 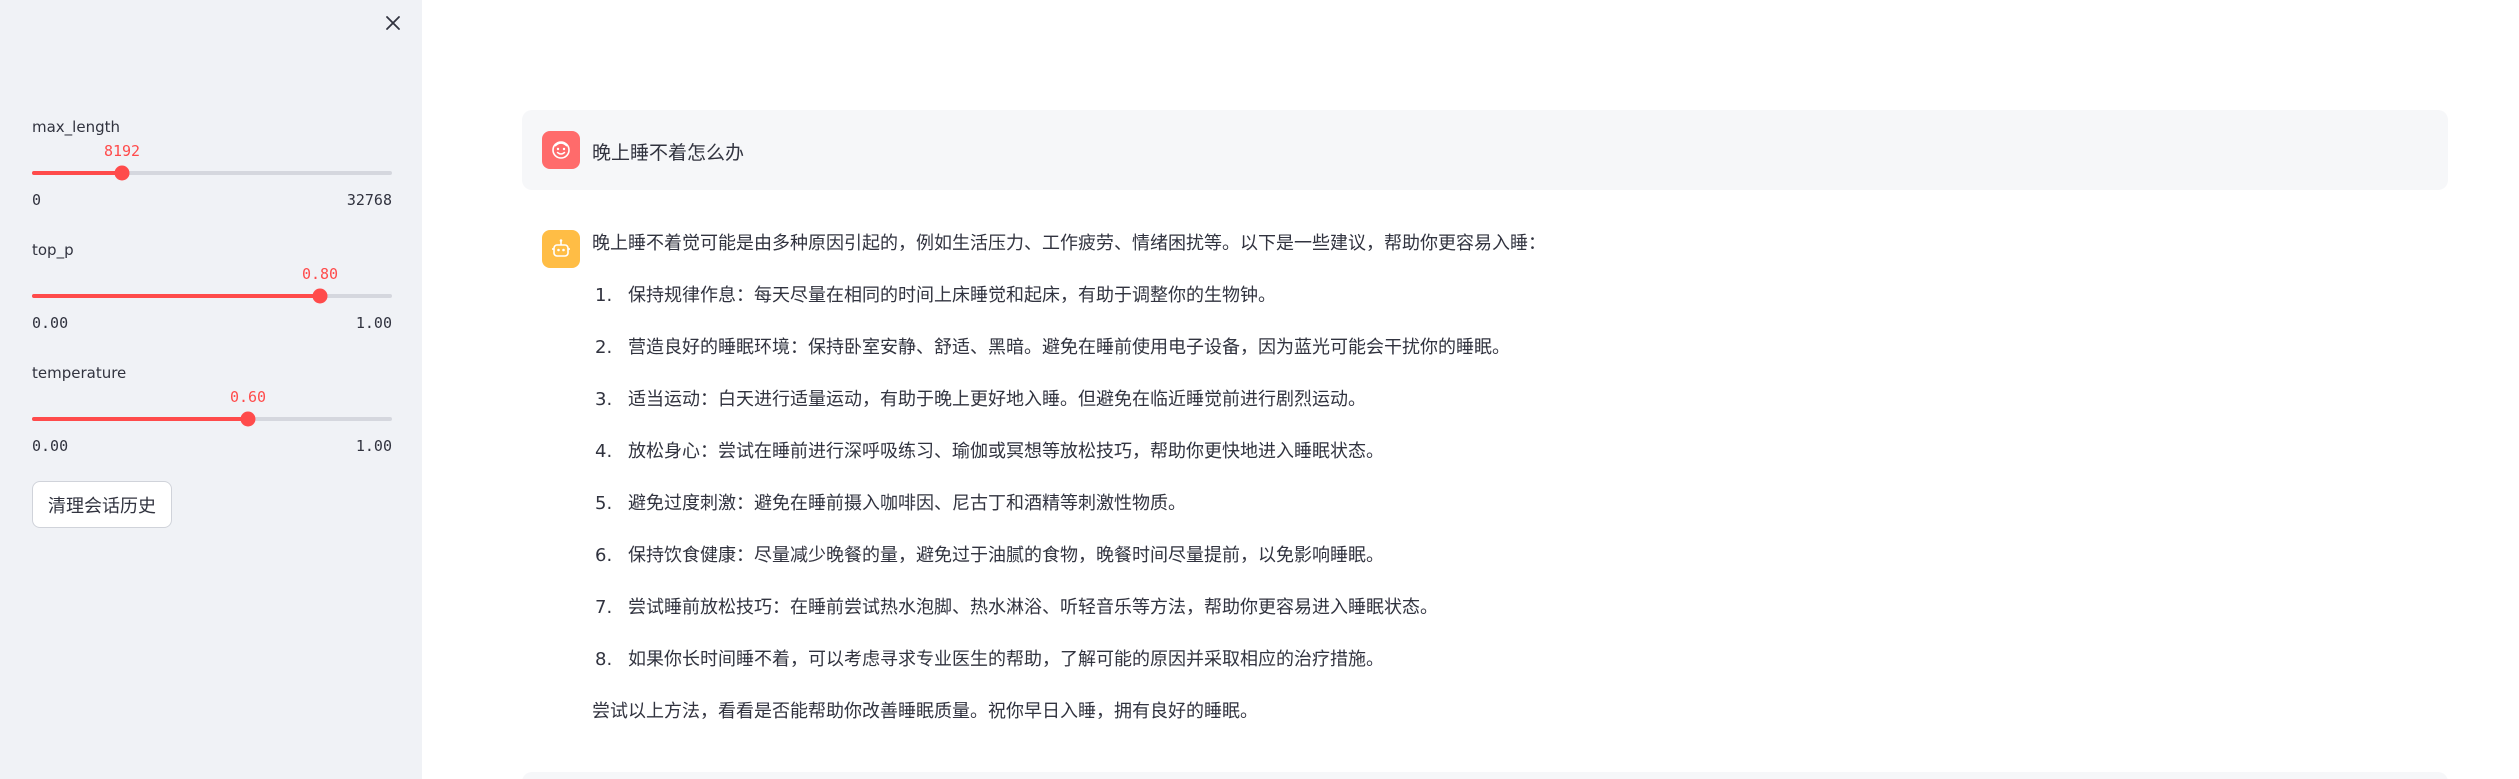 What do you see at coordinates (248, 397) in the screenshot?
I see `slider-value: 0.60` at bounding box center [248, 397].